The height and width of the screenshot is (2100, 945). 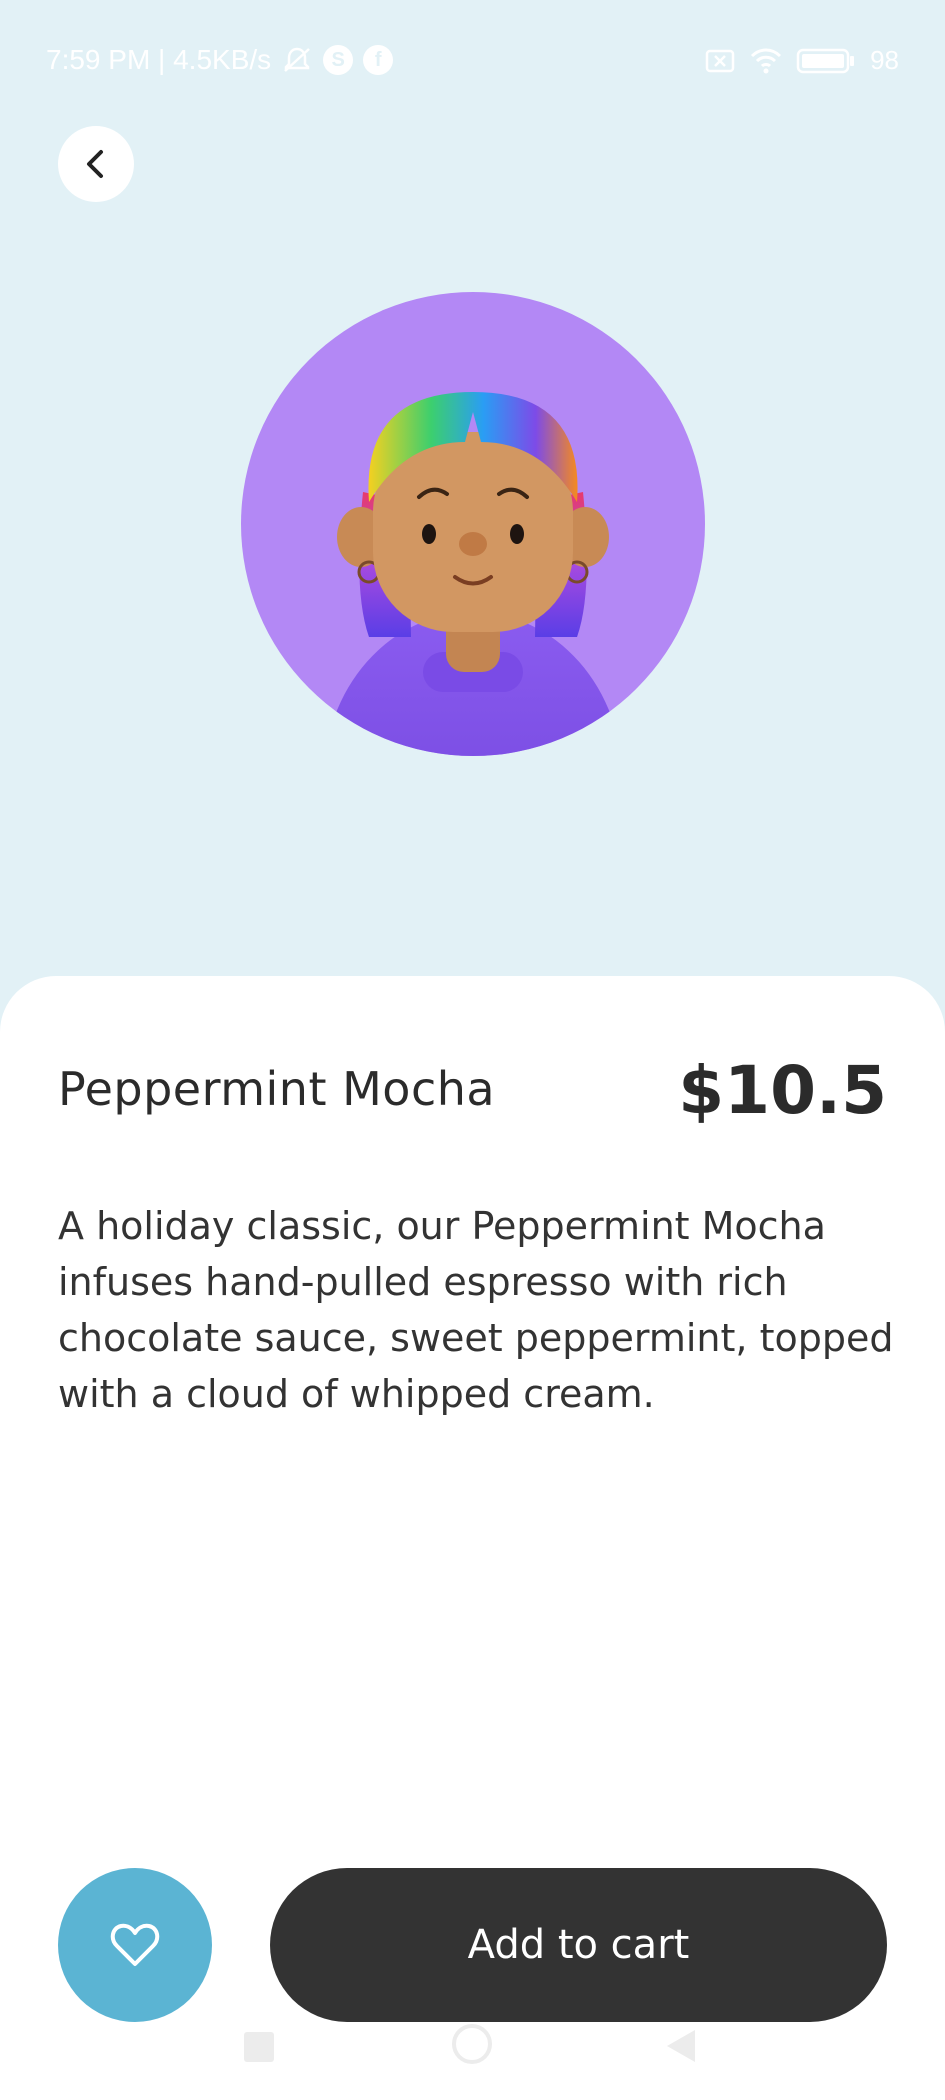 What do you see at coordinates (297, 59) in the screenshot?
I see `mute-bell-icon` at bounding box center [297, 59].